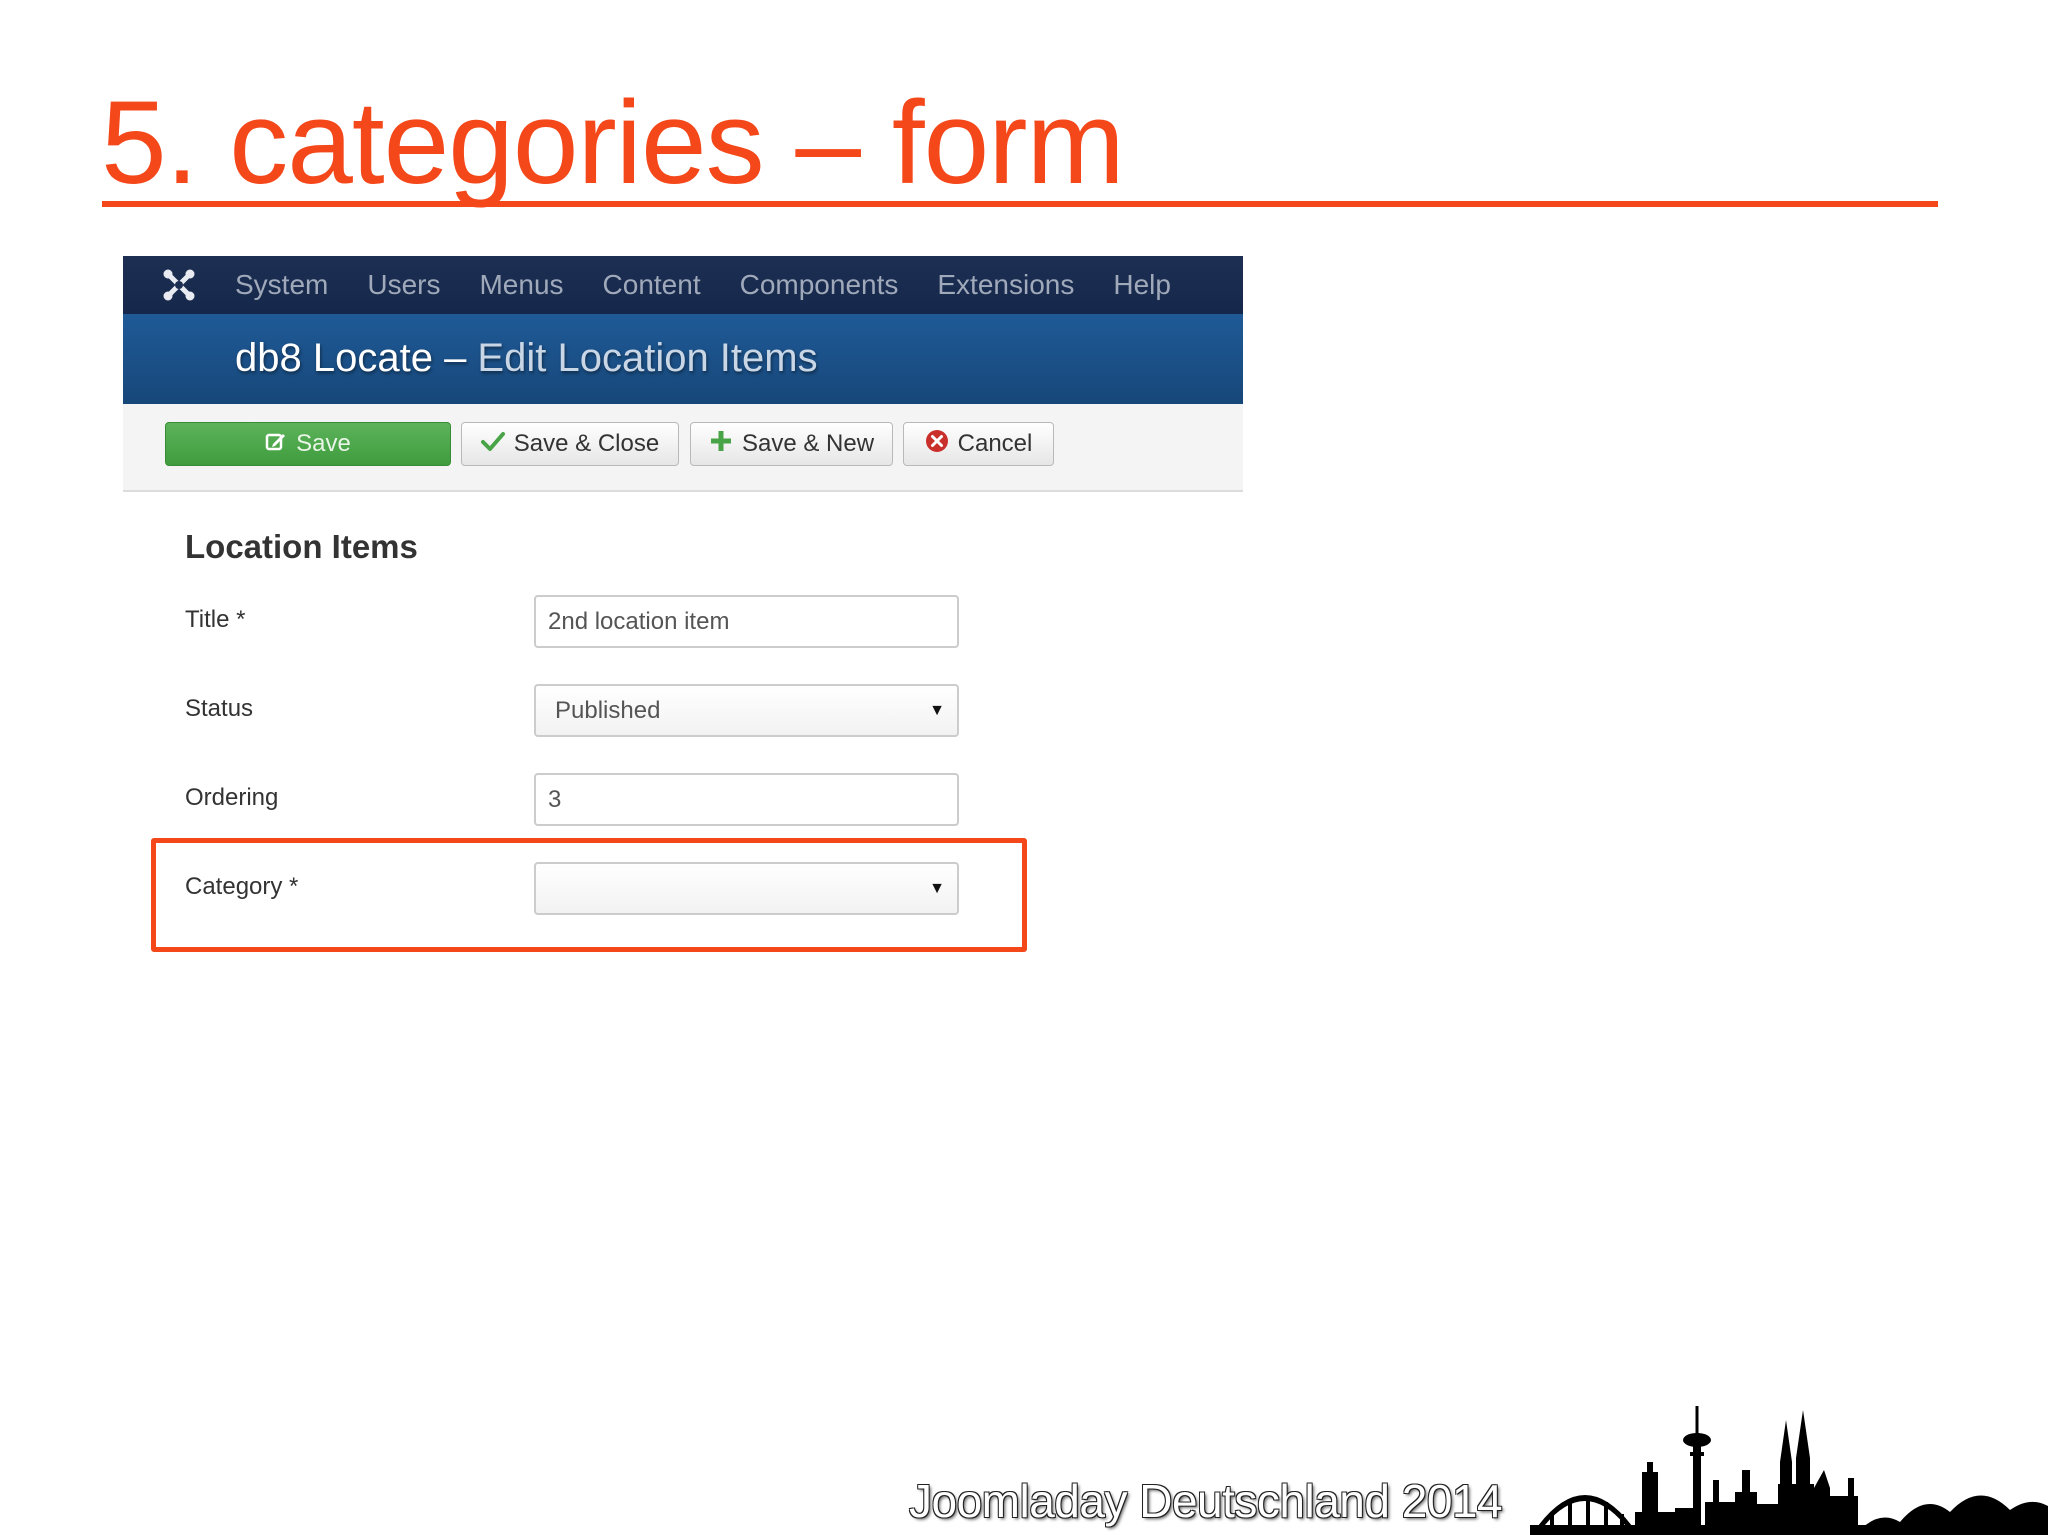  I want to click on edit-icon, so click(276, 444).